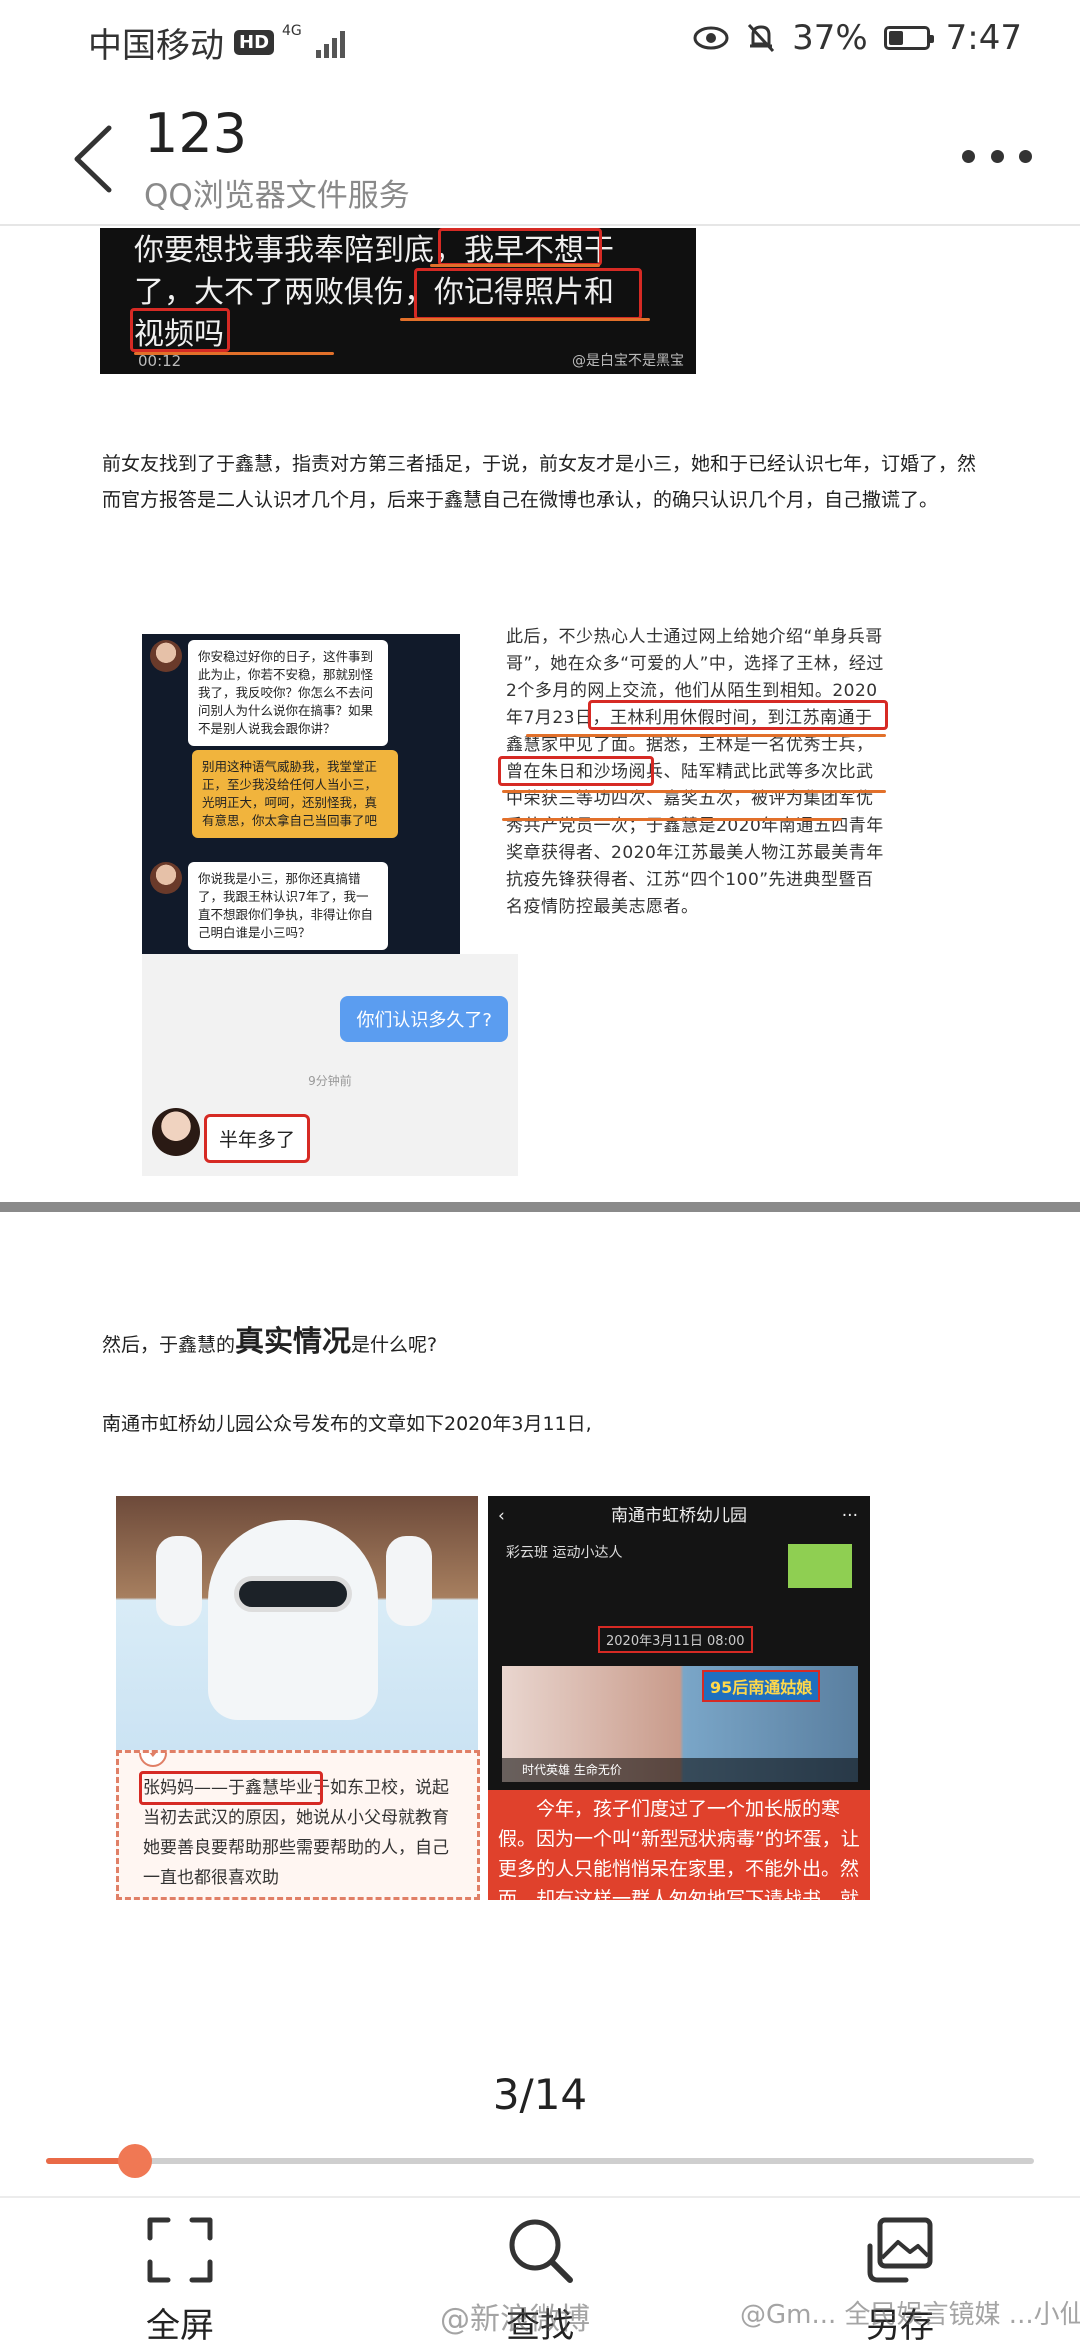 The image size is (1080, 2340). I want to click on status-left: 中国移动 HD 4G, so click(216, 42).